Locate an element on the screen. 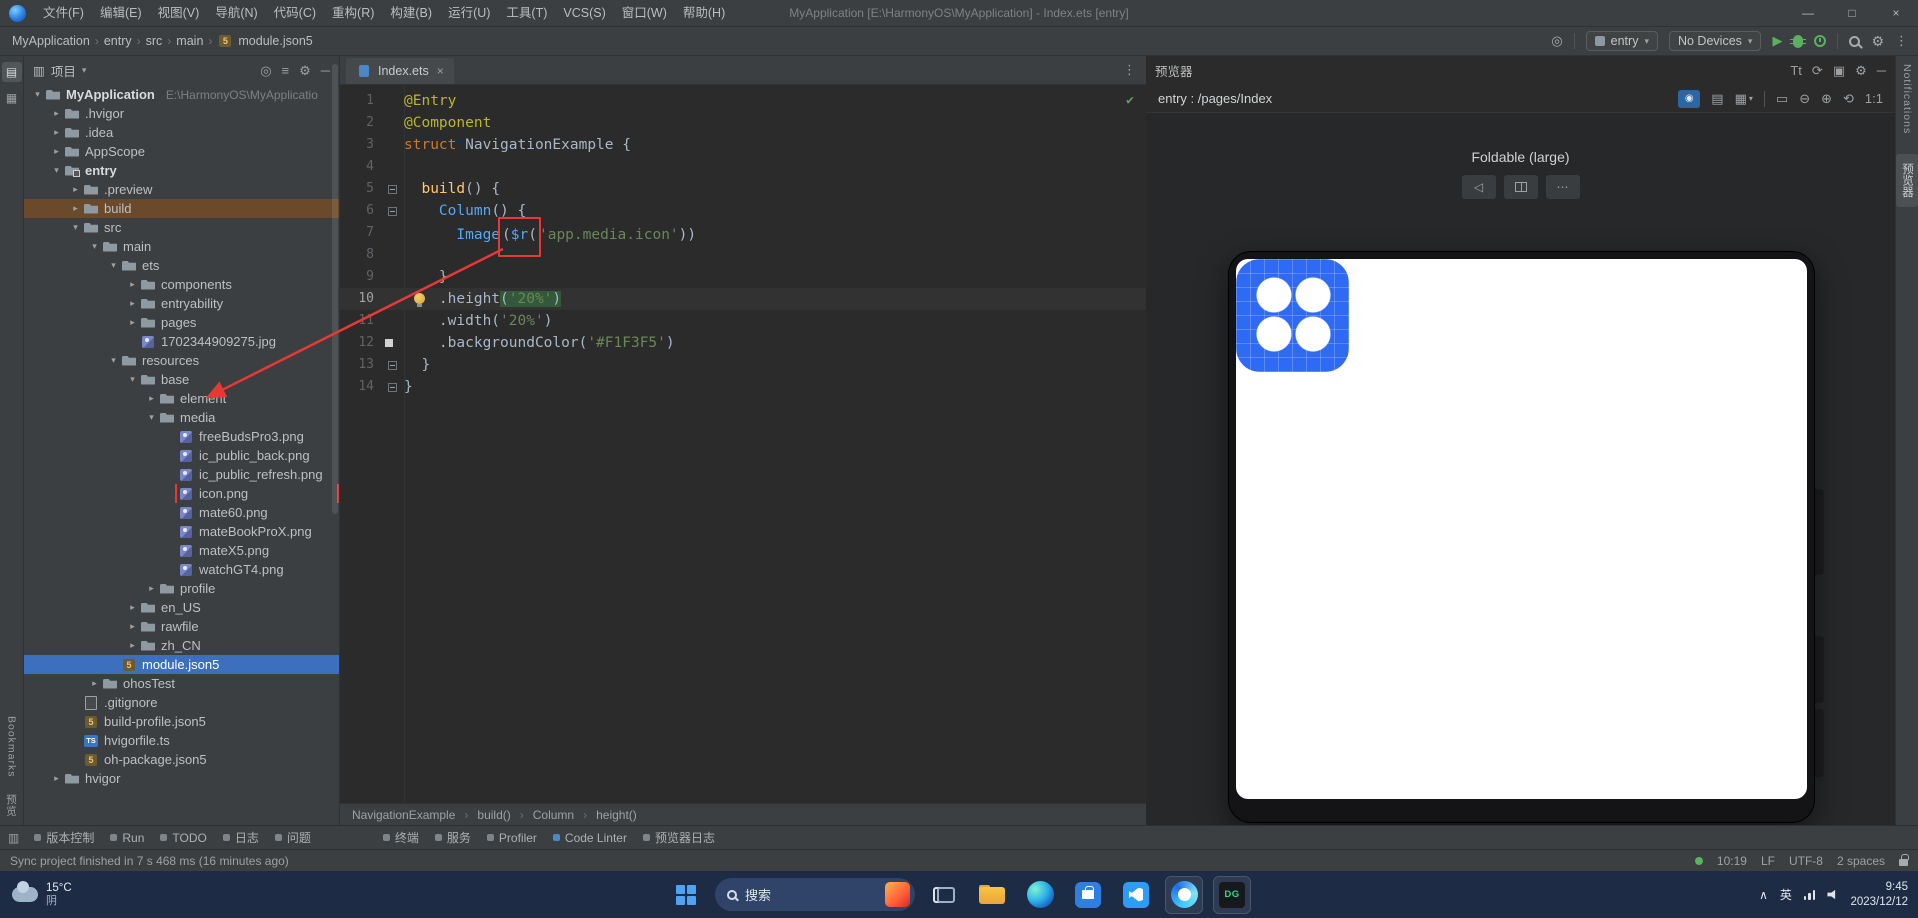  tree-item-AppScope: ▸ AppScope is located at coordinates (181, 151).